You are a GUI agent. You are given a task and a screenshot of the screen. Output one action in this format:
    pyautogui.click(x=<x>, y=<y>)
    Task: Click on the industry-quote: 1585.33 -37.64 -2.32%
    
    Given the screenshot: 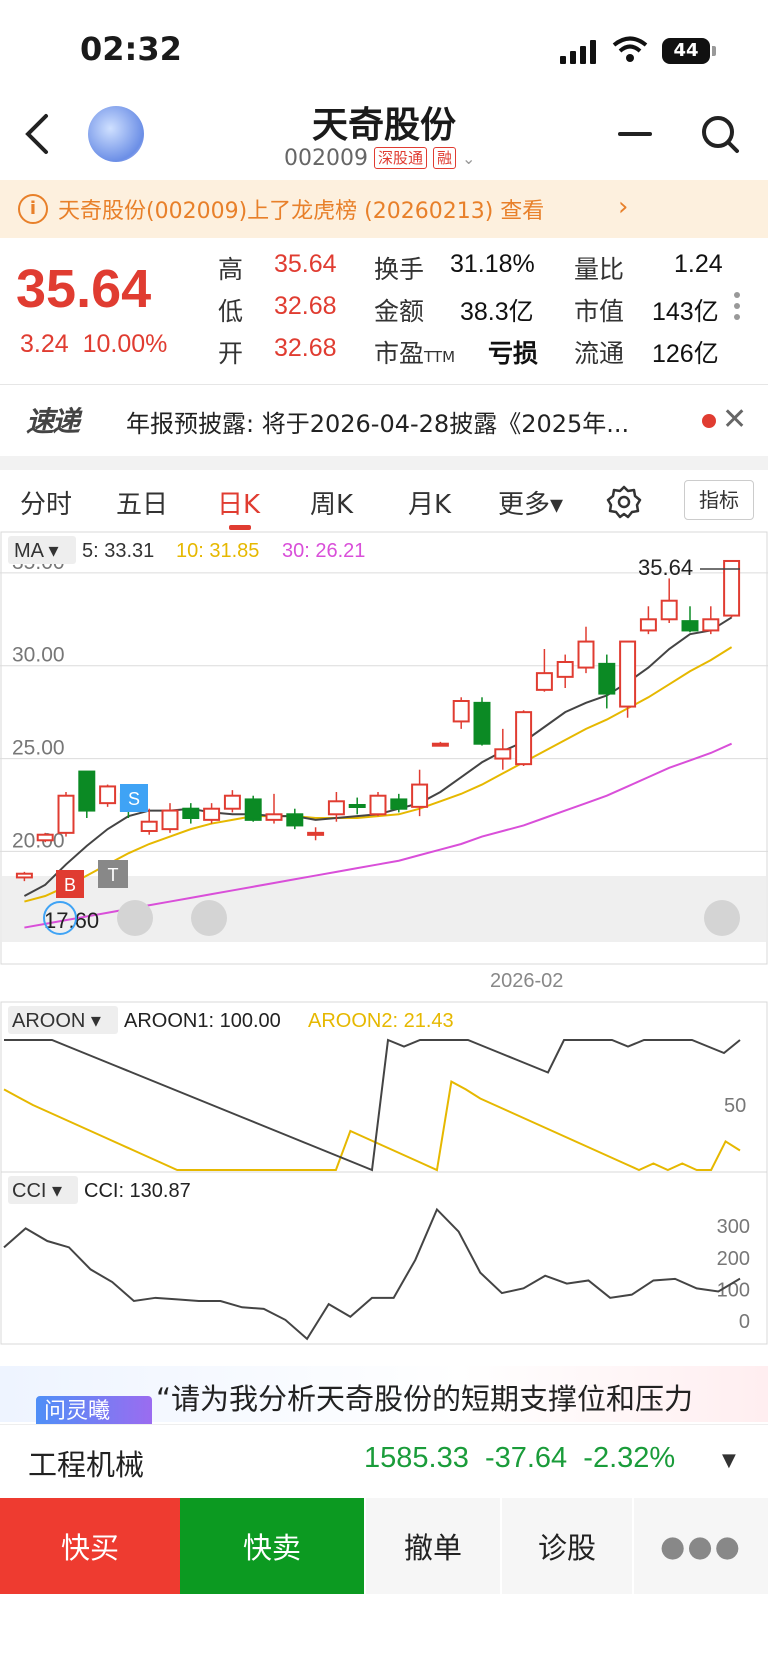 What is the action you would take?
    pyautogui.click(x=520, y=1458)
    